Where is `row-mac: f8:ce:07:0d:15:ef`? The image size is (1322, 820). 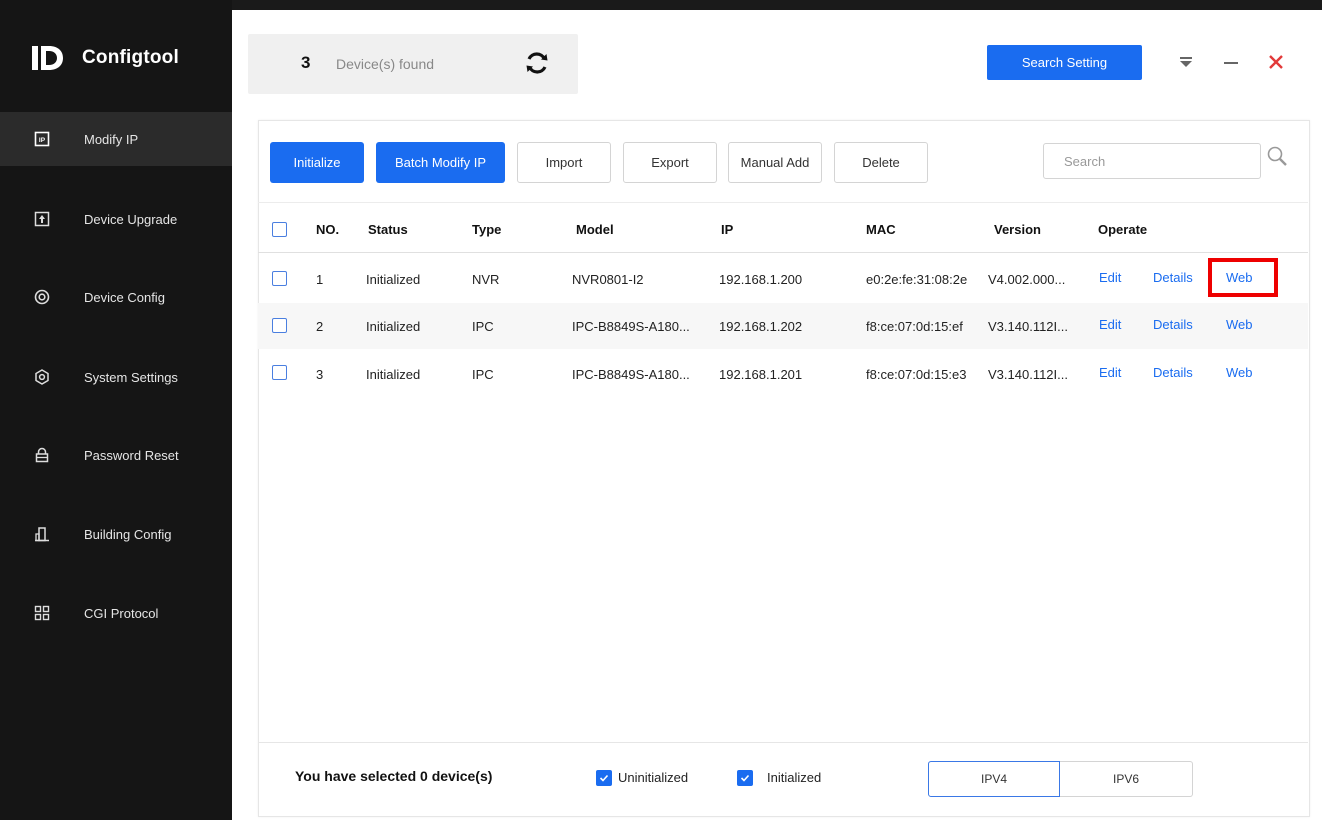
row-mac: f8:ce:07:0d:15:ef is located at coordinates (914, 326).